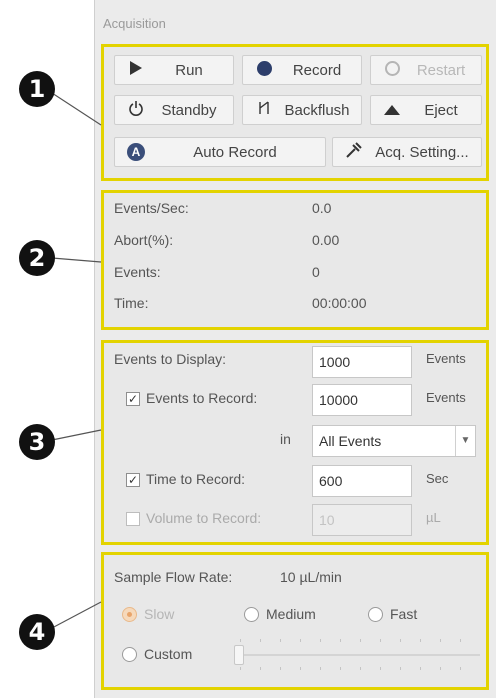  Describe the element at coordinates (136, 70) in the screenshot. I see `play-icon` at that location.